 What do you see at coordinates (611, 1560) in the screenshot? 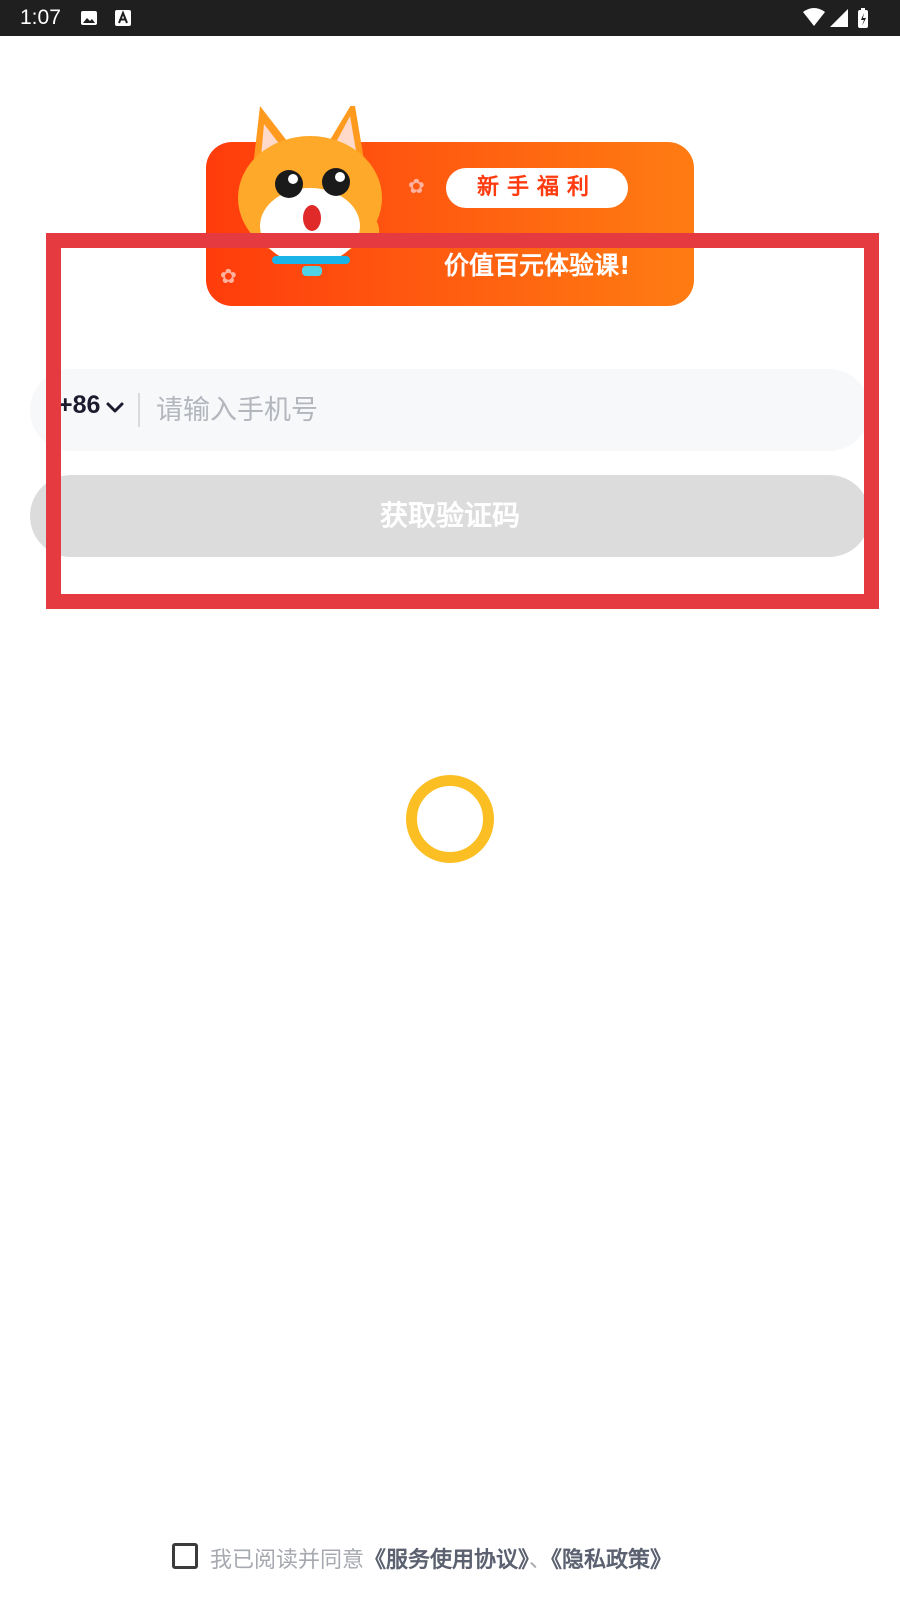
I see `privacy-policy-link: 《隐私政策》` at bounding box center [611, 1560].